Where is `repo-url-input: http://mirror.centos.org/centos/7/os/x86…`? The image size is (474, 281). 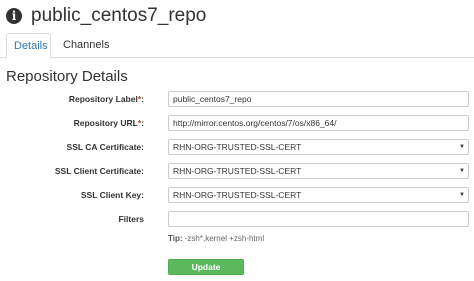
repo-url-input: http://mirror.centos.org/centos/7/os/x86… is located at coordinates (318, 123).